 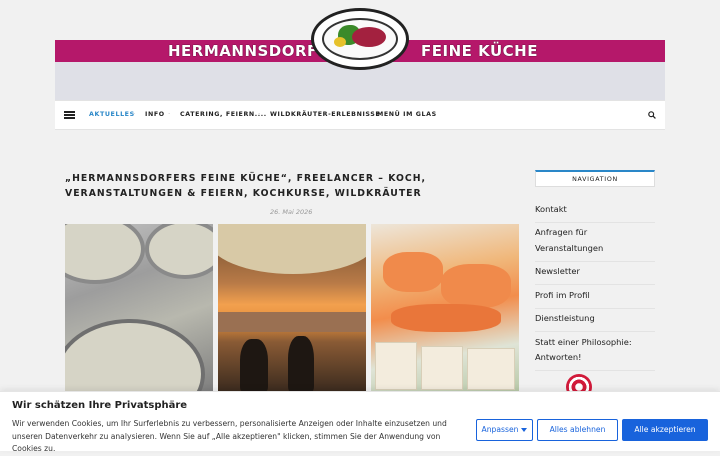 I want to click on plate-potato, so click(x=340, y=42).